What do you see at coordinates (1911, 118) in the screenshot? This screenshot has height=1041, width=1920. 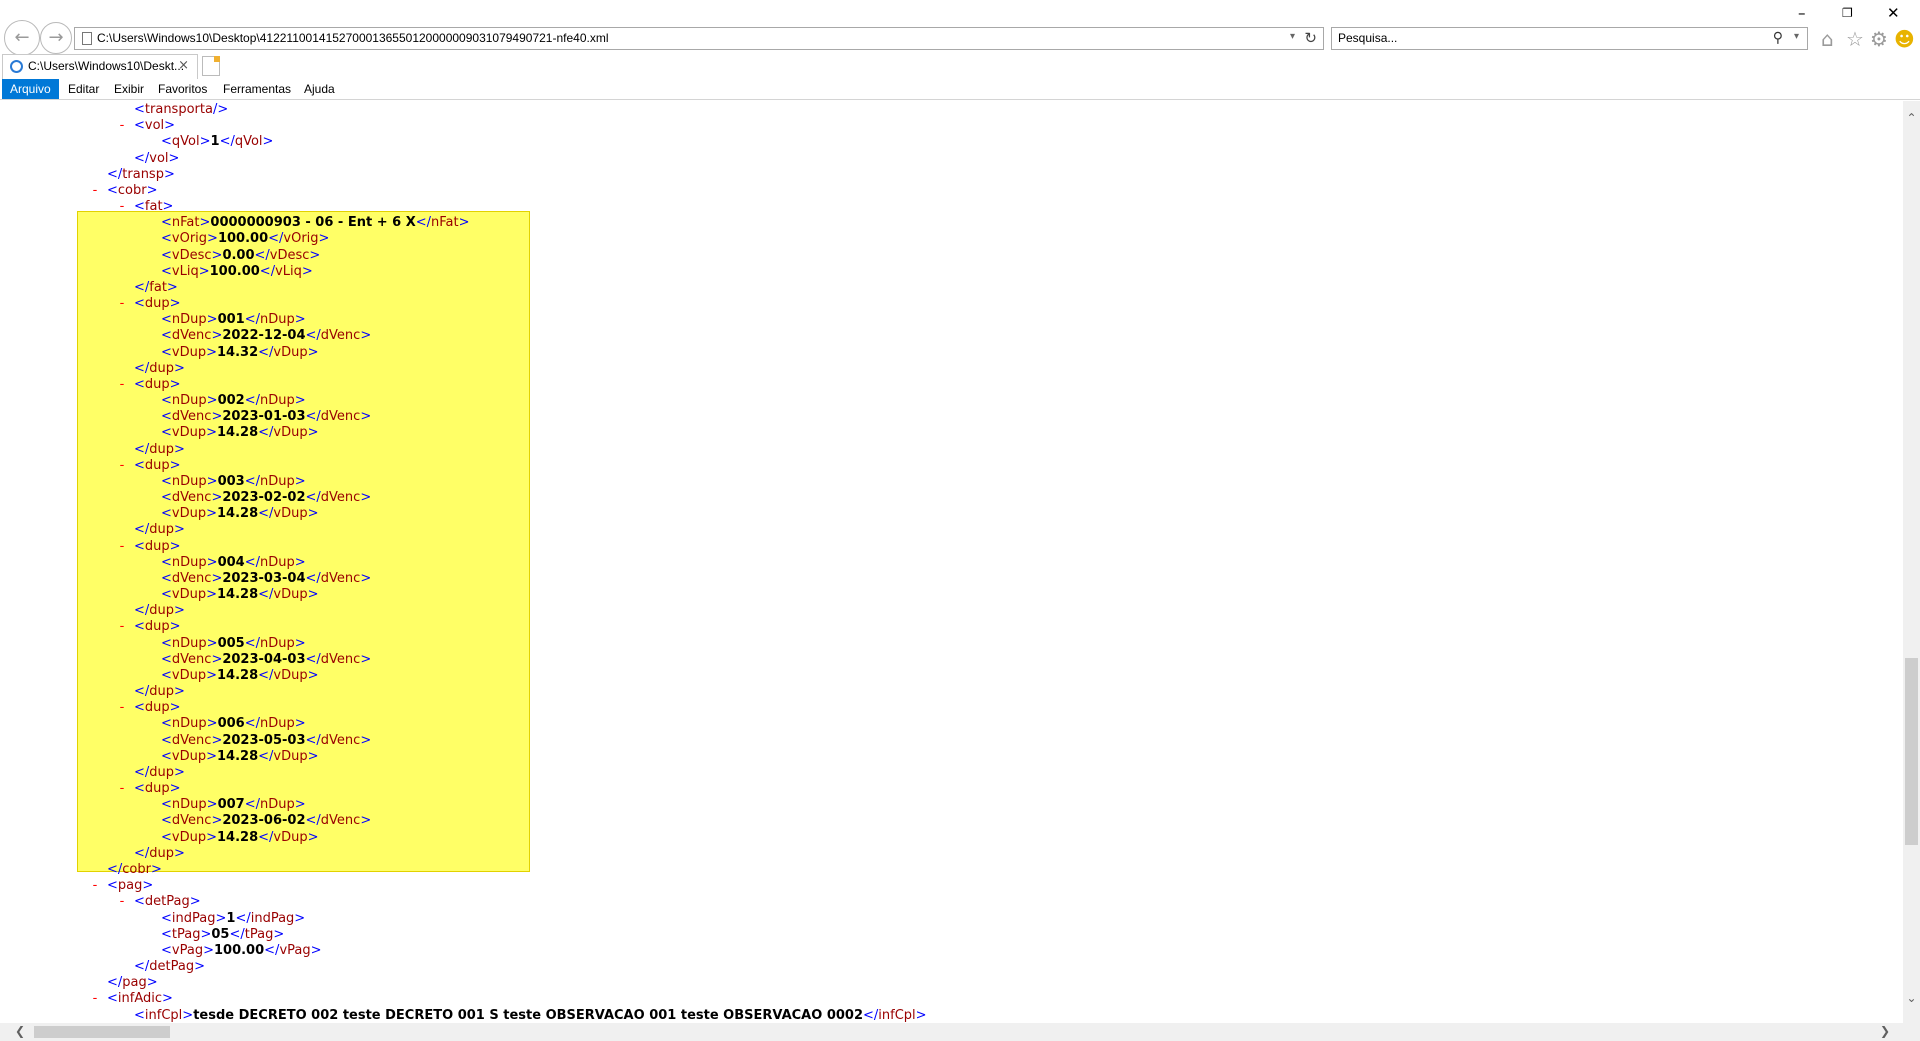 I see `scroll-up-arrow-icon: ⌃` at bounding box center [1911, 118].